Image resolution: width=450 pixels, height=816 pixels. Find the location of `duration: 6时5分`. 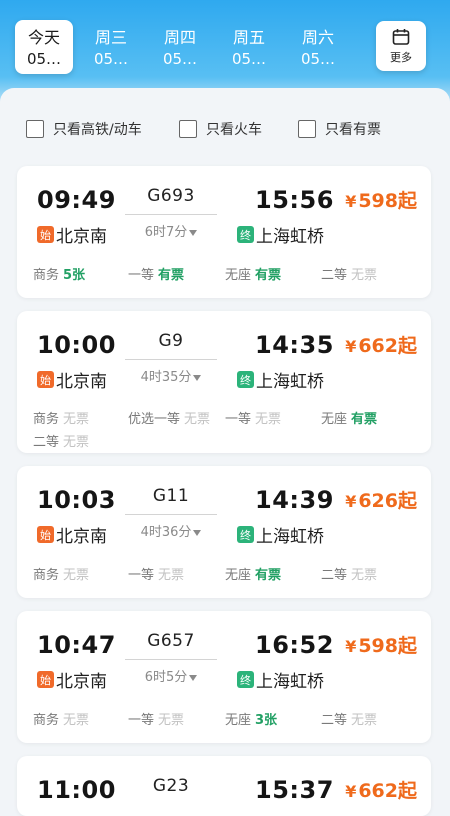

duration: 6时5分 is located at coordinates (171, 675).